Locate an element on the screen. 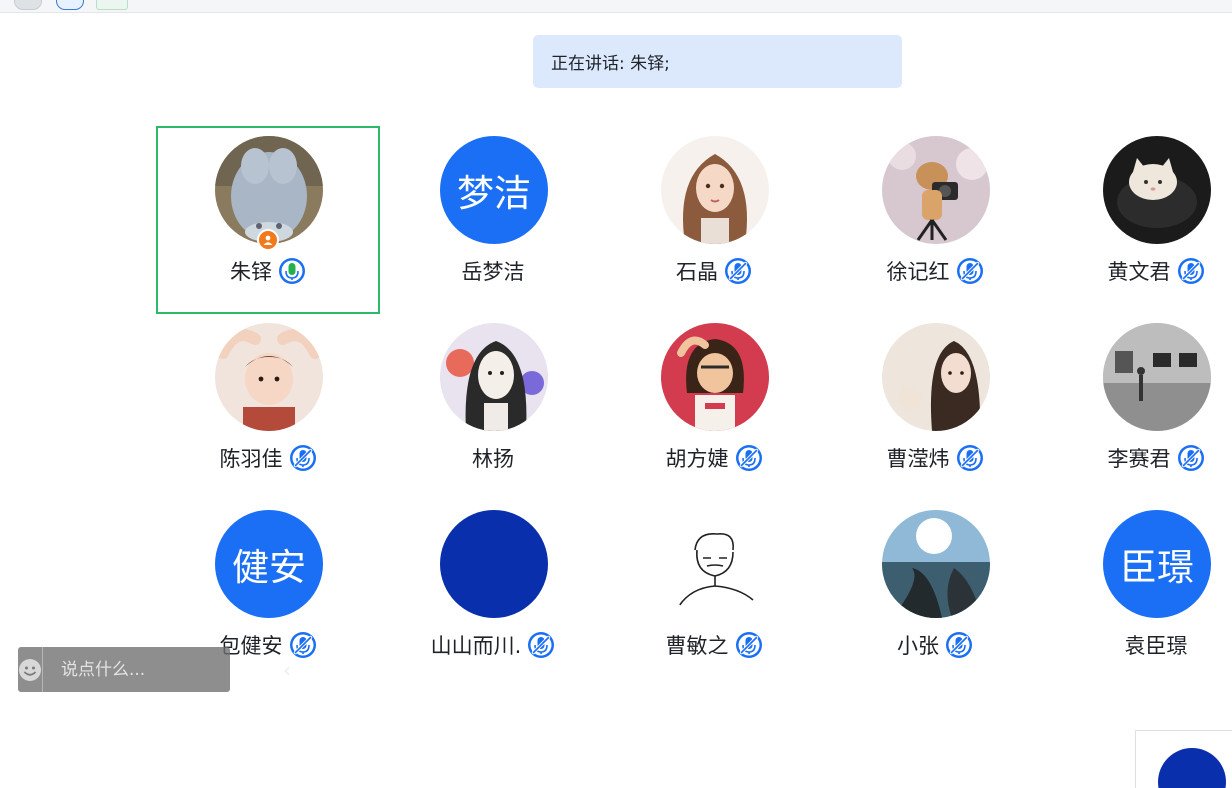  speaking-banner: 正在讲话: 朱铎; is located at coordinates (717, 61).